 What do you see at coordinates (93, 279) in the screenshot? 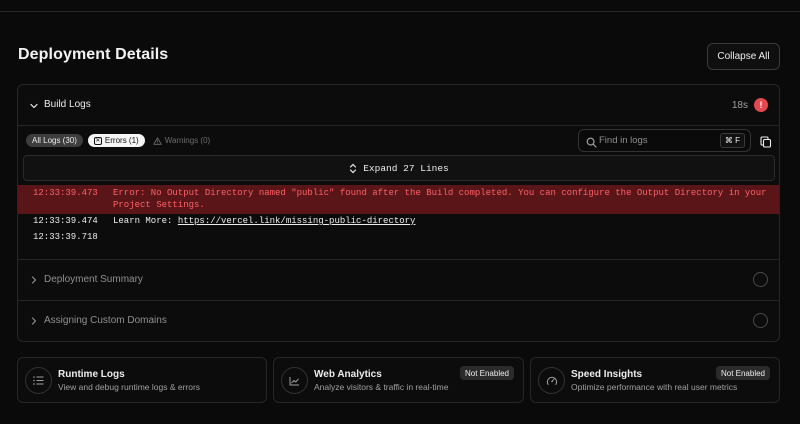
I see `section-title: Deployment Summary` at bounding box center [93, 279].